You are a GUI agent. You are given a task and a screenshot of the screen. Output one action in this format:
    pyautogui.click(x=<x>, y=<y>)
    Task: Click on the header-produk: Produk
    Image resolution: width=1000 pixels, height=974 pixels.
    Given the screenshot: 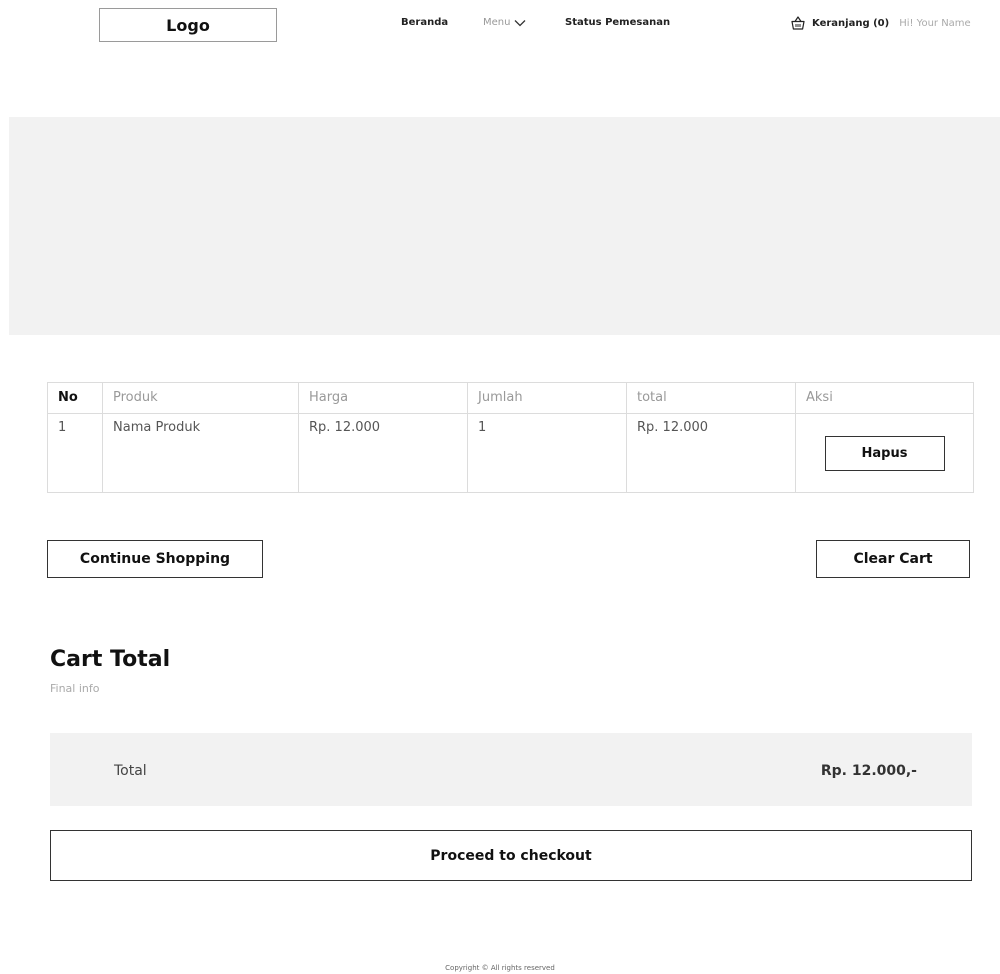 What is the action you would take?
    pyautogui.click(x=200, y=398)
    